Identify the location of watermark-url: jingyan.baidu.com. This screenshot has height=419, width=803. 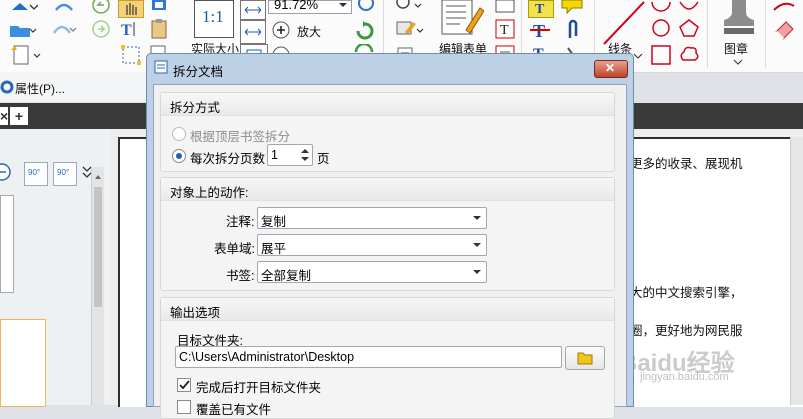
(684, 377).